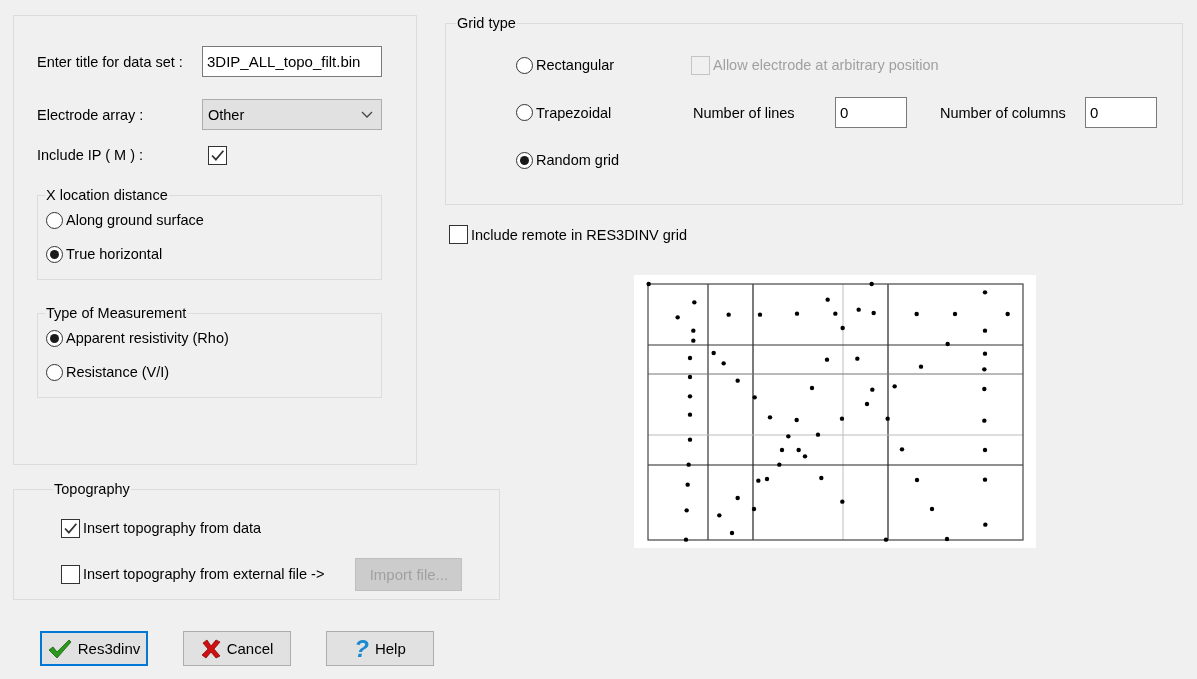 This screenshot has height=679, width=1197. I want to click on group-title: Grid type, so click(486, 23).